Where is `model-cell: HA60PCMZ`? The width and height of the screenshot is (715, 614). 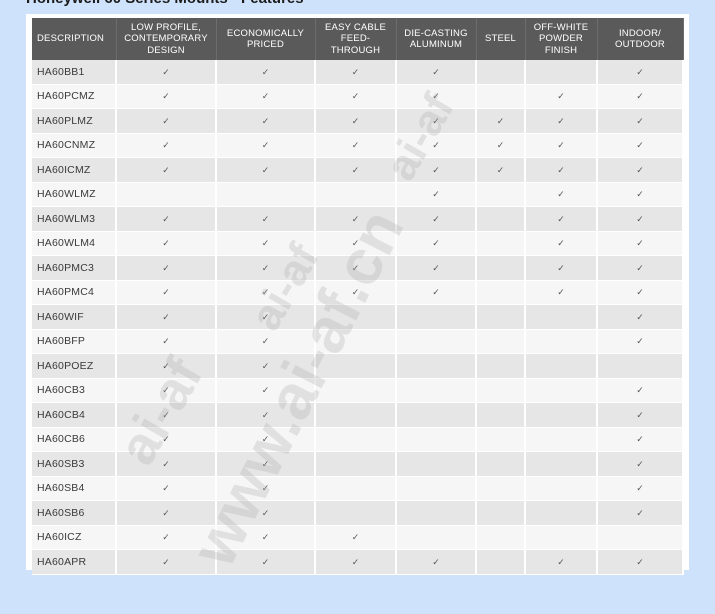
model-cell: HA60PCMZ is located at coordinates (74, 96).